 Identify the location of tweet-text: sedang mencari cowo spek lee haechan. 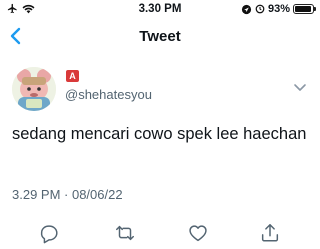
(159, 134).